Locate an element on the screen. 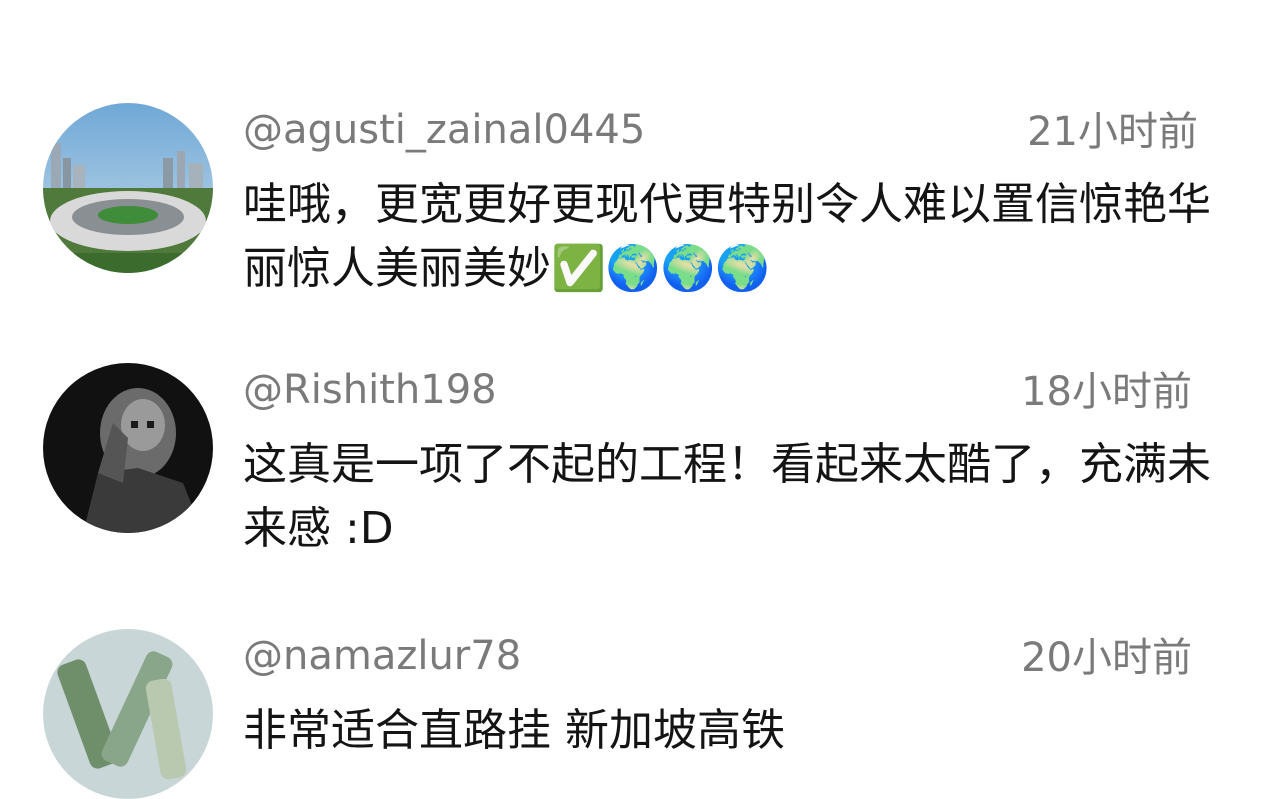  bottles-avatar-image is located at coordinates (128, 714).